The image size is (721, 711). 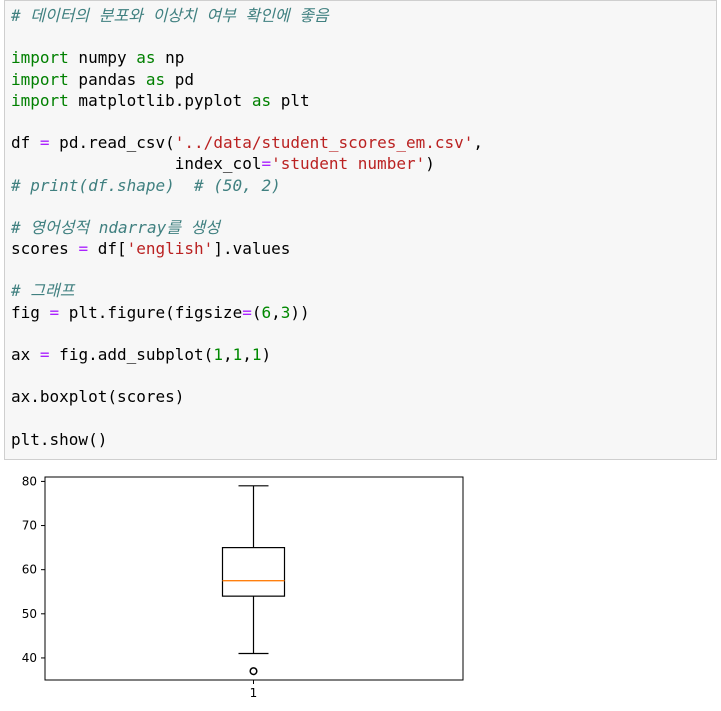 What do you see at coordinates (247, 290) in the screenshot?
I see `code-line: # 그래프` at bounding box center [247, 290].